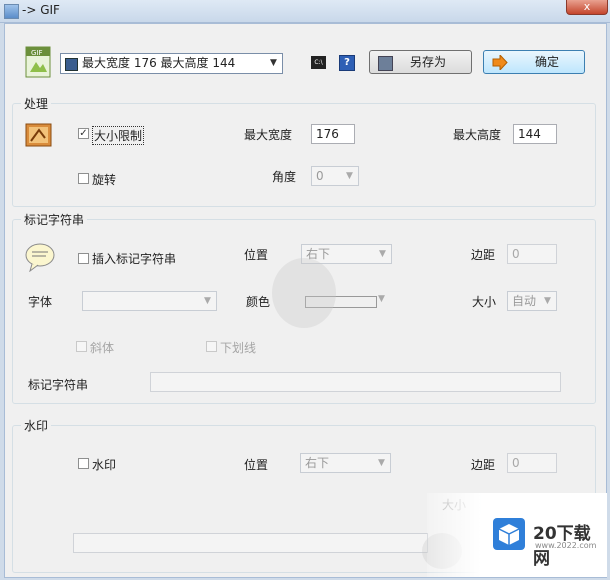  What do you see at coordinates (256, 255) in the screenshot?
I see `marker-position-label: 位置` at bounding box center [256, 255].